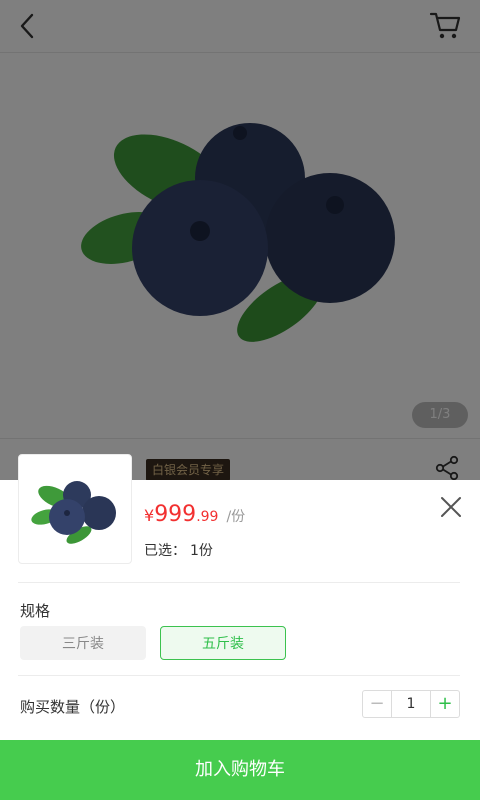 The image size is (480, 800). Describe the element at coordinates (207, 517) in the screenshot. I see `price-decimal: .99` at that location.